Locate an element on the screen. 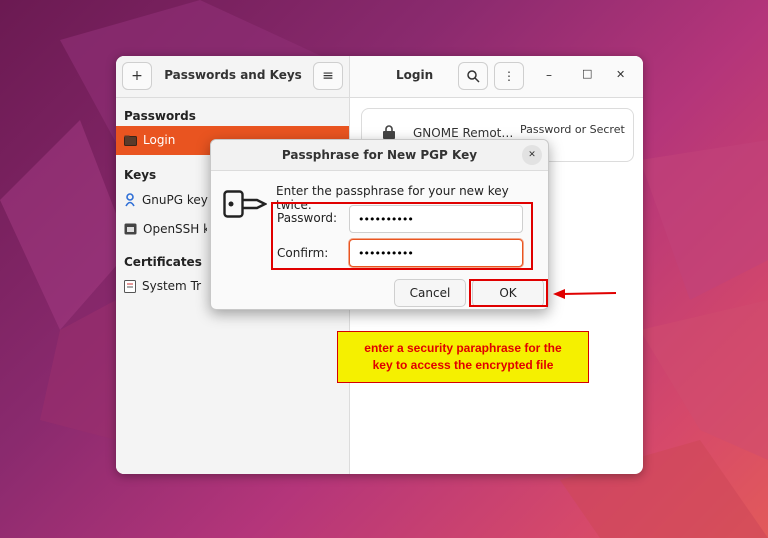 The height and width of the screenshot is (538, 768). ssh-icon is located at coordinates (130, 229).